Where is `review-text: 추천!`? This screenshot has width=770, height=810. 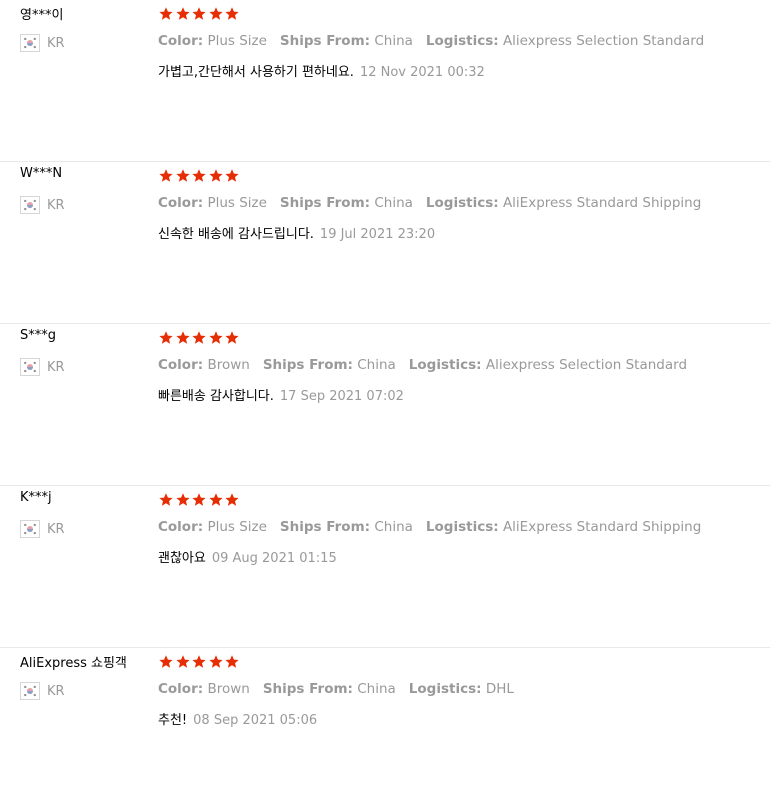
review-text: 추천! is located at coordinates (173, 720).